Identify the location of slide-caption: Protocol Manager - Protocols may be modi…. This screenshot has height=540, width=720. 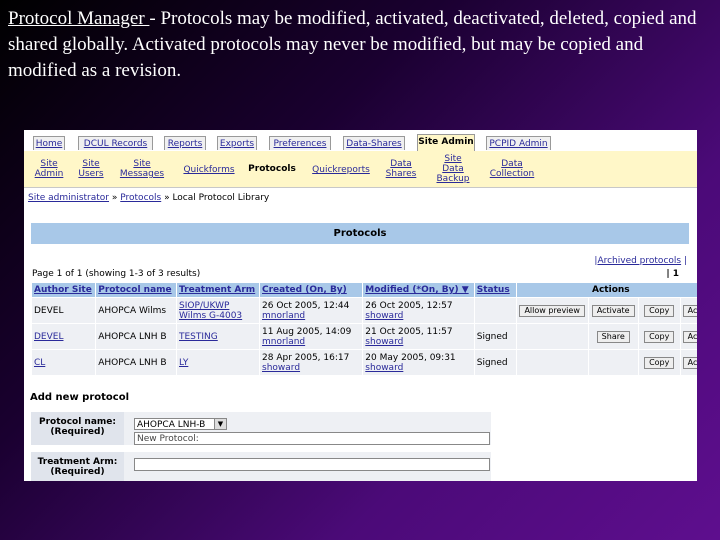
(361, 45).